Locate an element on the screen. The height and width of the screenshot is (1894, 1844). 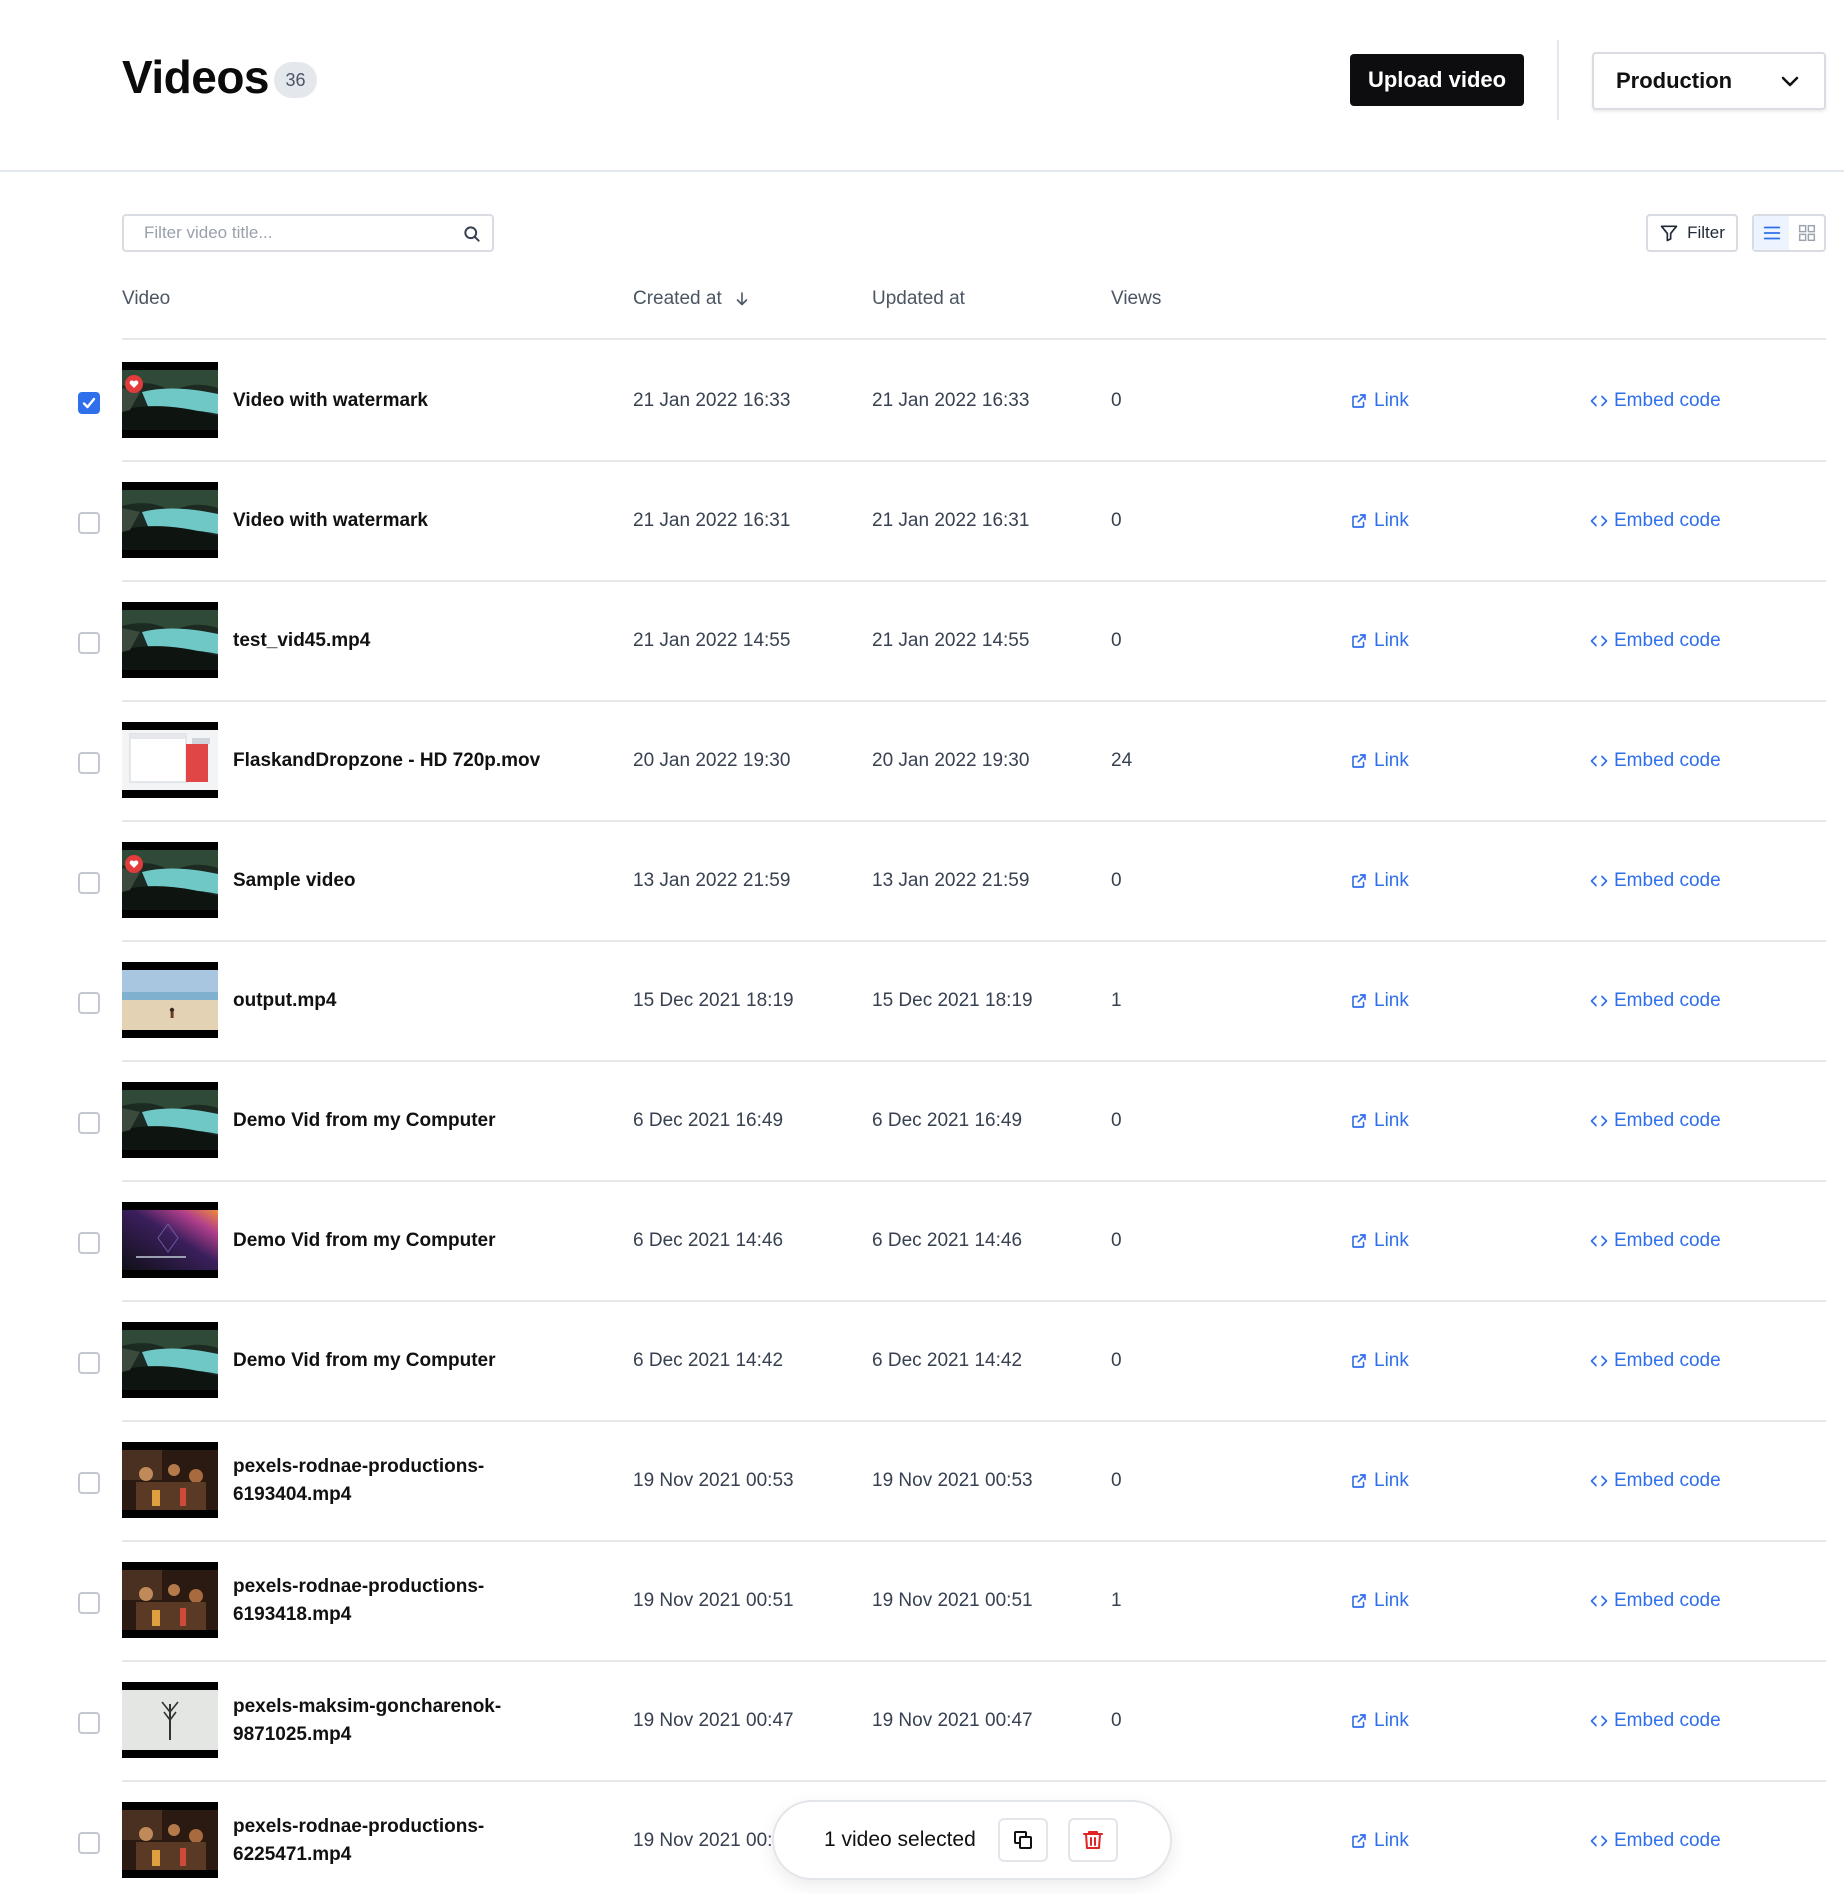
selection-bar: 1 video selected is located at coordinates (972, 1840).